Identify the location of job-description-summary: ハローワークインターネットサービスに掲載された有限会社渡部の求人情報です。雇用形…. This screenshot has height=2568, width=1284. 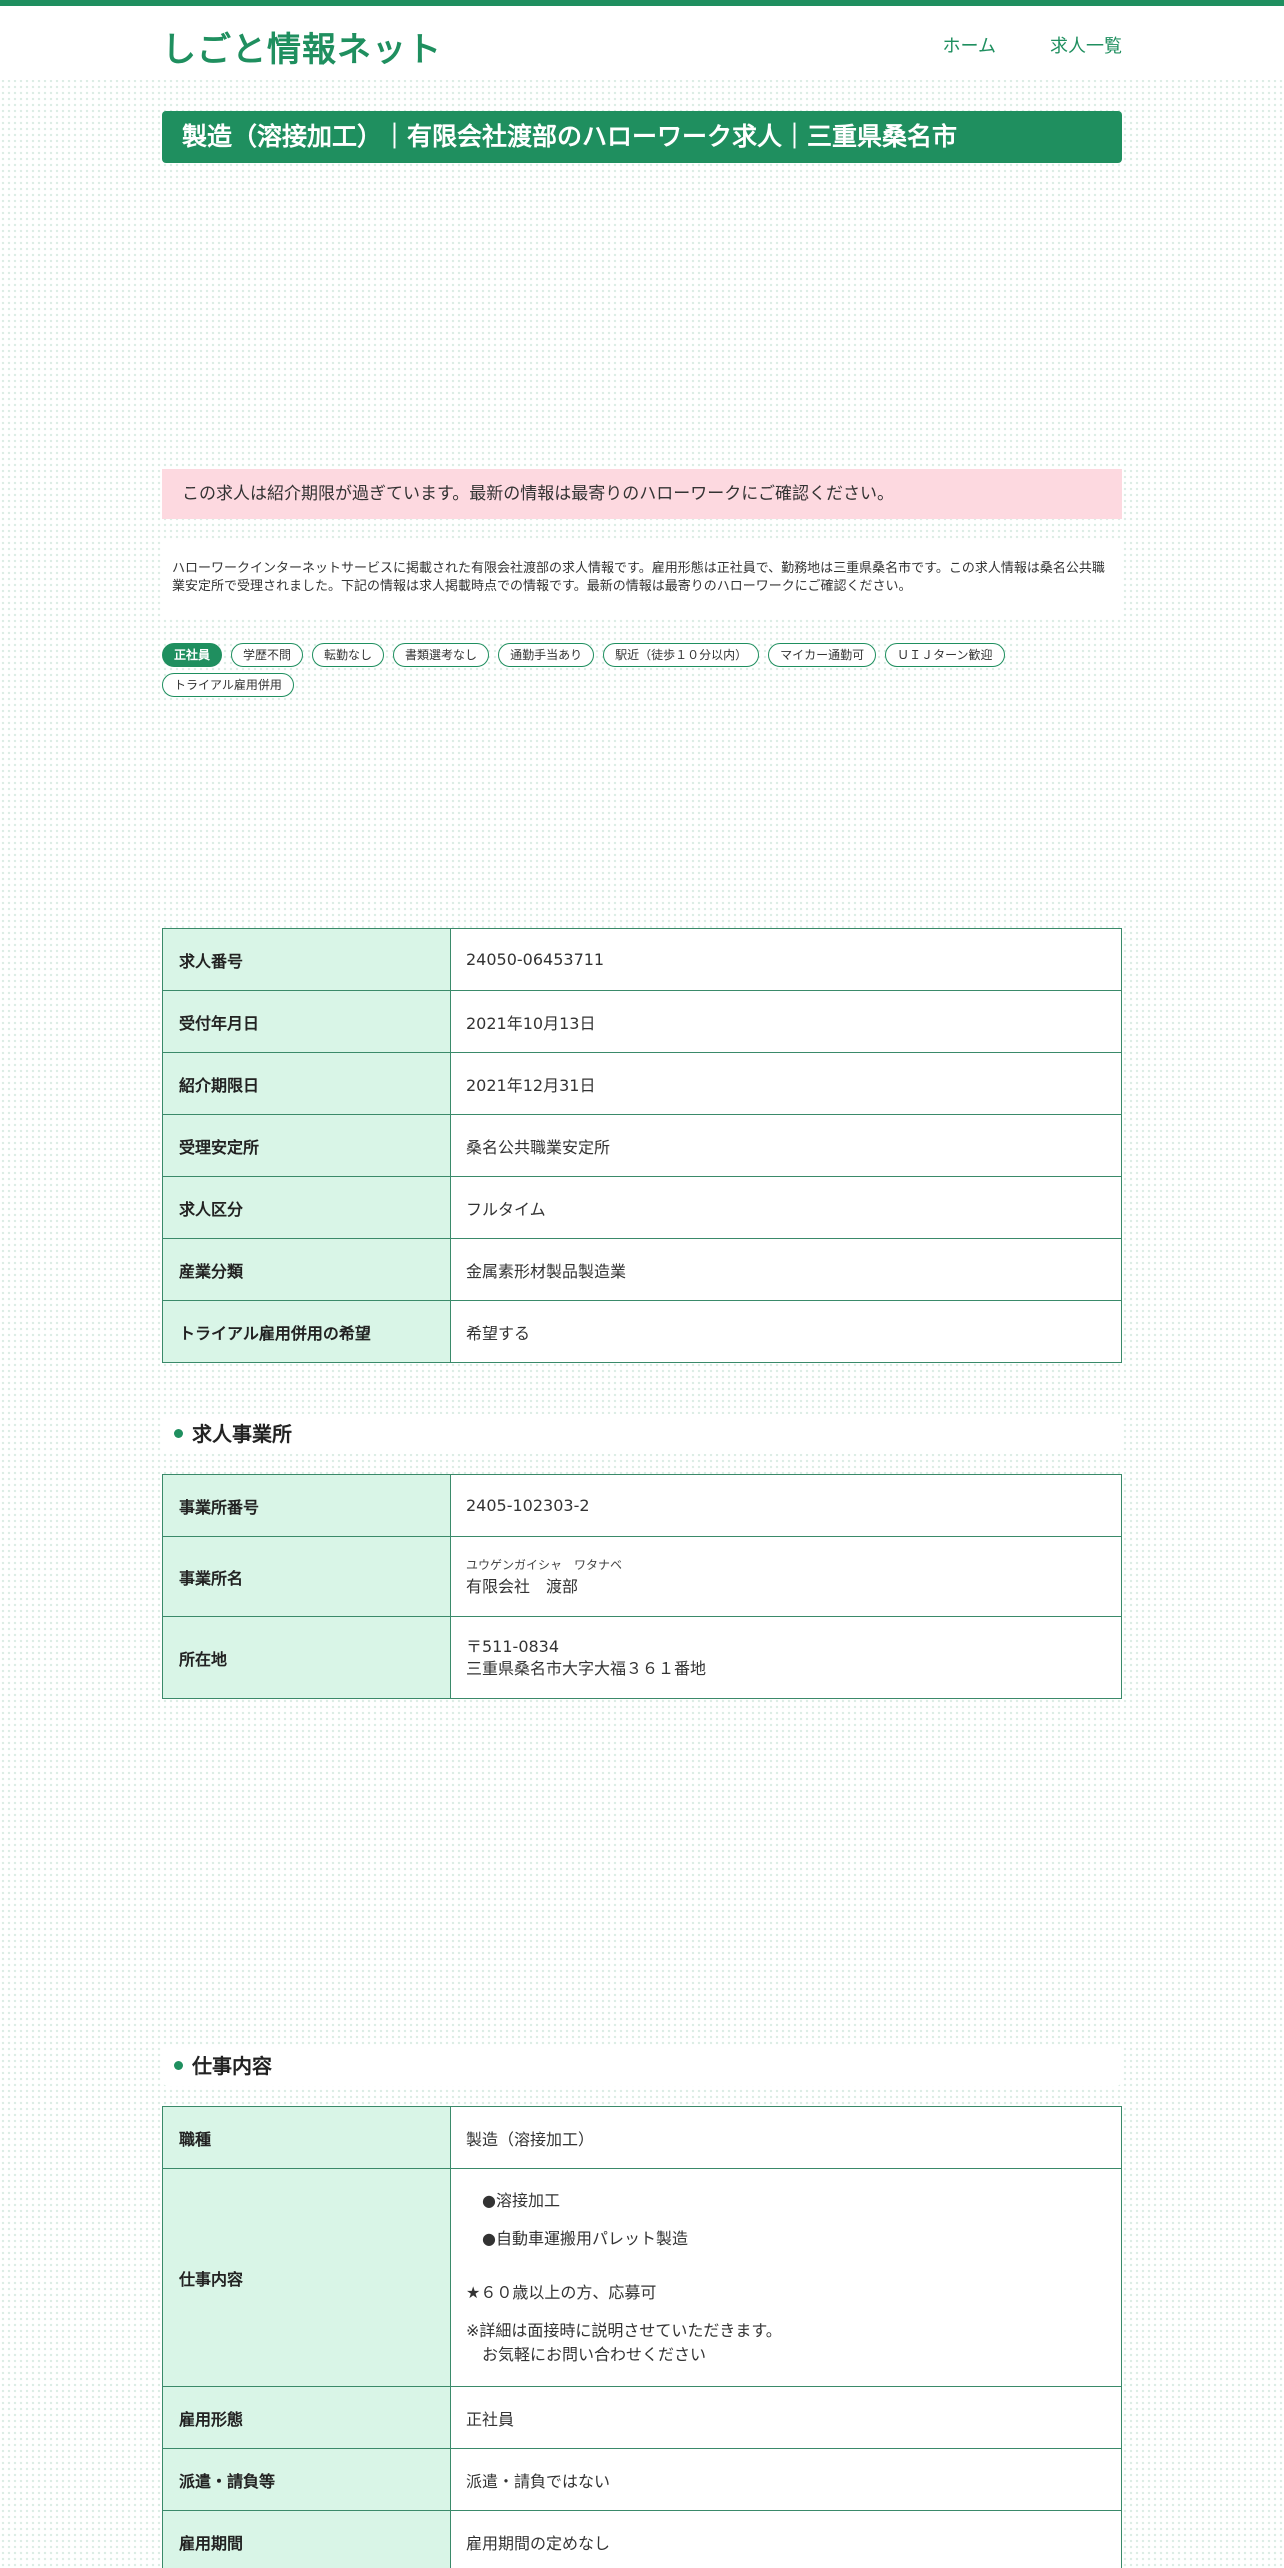
(642, 579).